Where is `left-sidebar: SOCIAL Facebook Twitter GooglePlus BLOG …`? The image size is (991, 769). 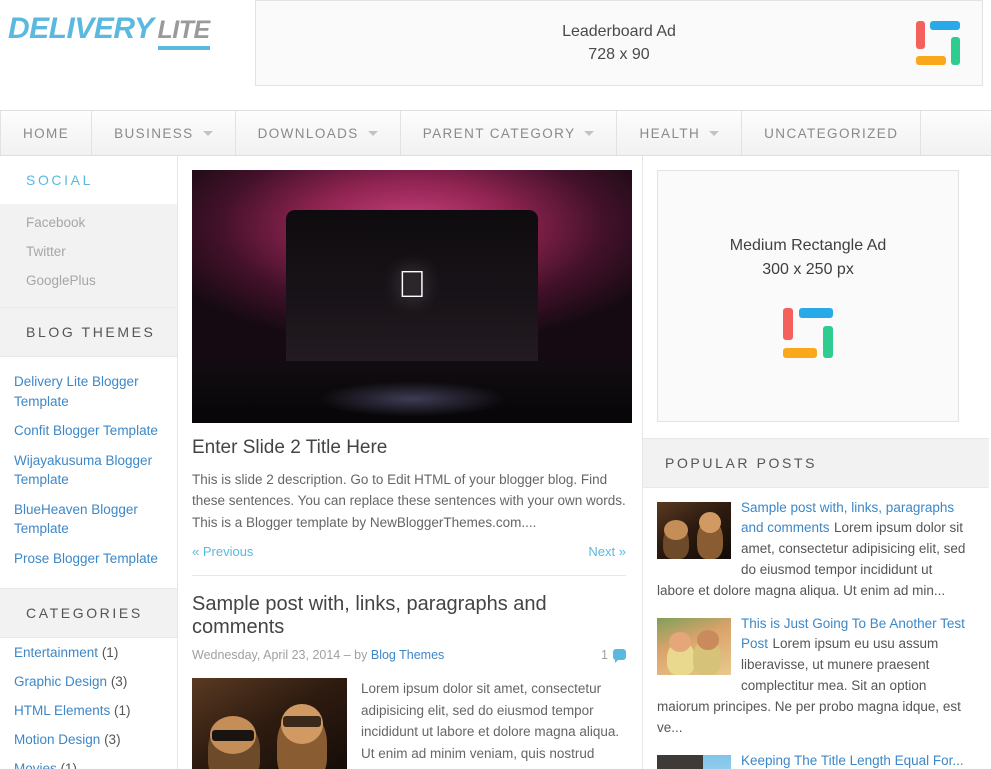 left-sidebar: SOCIAL Facebook Twitter GooglePlus BLOG … is located at coordinates (89, 462).